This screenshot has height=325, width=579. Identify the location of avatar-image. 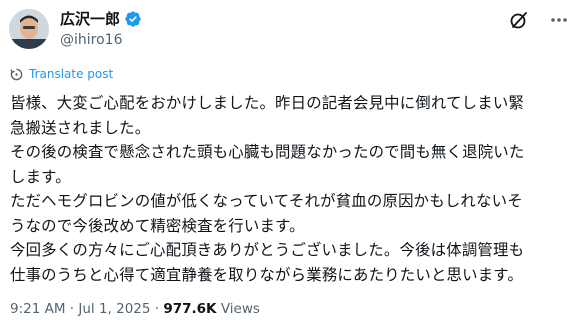
(29, 29).